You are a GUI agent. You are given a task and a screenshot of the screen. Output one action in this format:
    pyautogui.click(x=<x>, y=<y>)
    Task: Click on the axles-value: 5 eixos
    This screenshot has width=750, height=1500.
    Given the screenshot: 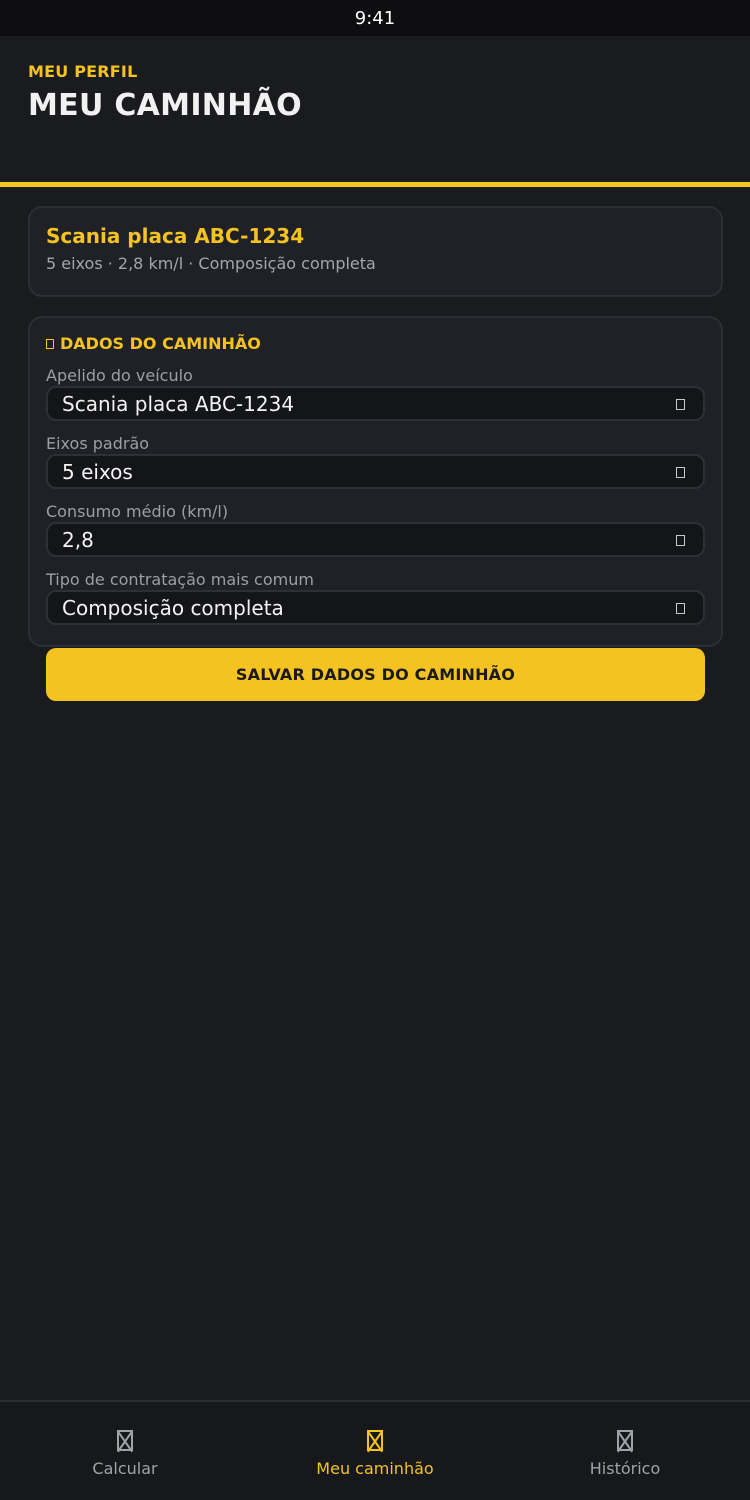 What is the action you would take?
    pyautogui.click(x=97, y=471)
    